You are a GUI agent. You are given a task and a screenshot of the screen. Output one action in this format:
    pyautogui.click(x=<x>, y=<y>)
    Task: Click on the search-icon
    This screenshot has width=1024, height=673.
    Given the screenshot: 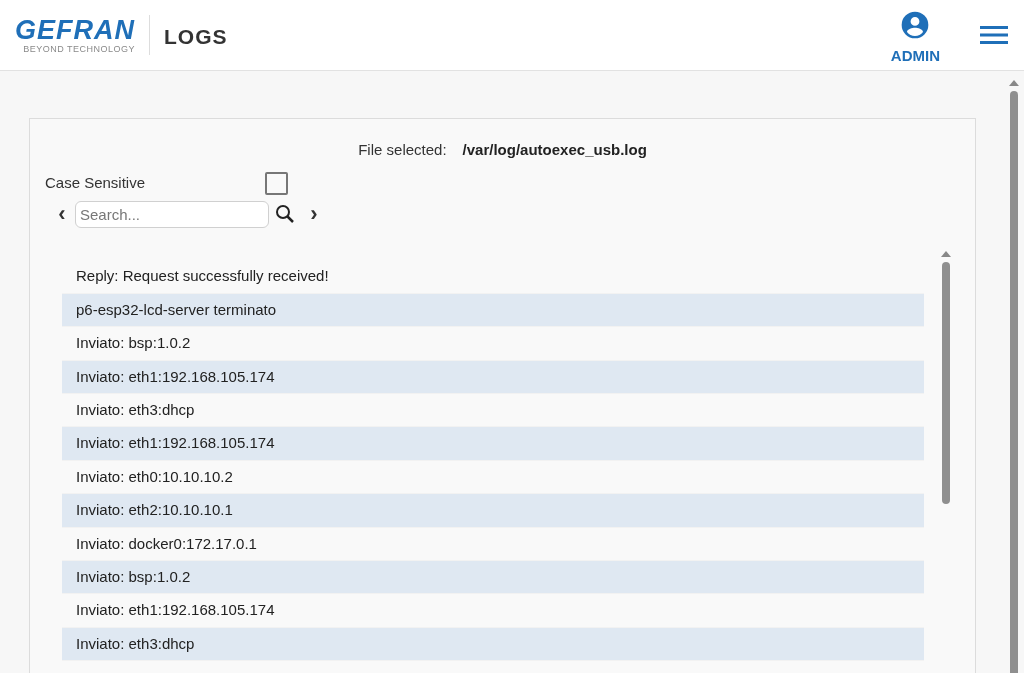 What is the action you would take?
    pyautogui.click(x=285, y=214)
    